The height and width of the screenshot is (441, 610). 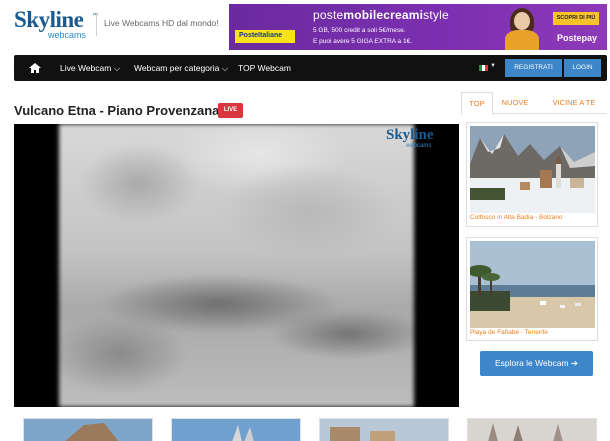 What do you see at coordinates (534, 103) in the screenshot?
I see `sidebar-tabs: TOP NUOVE VICINE A TE` at bounding box center [534, 103].